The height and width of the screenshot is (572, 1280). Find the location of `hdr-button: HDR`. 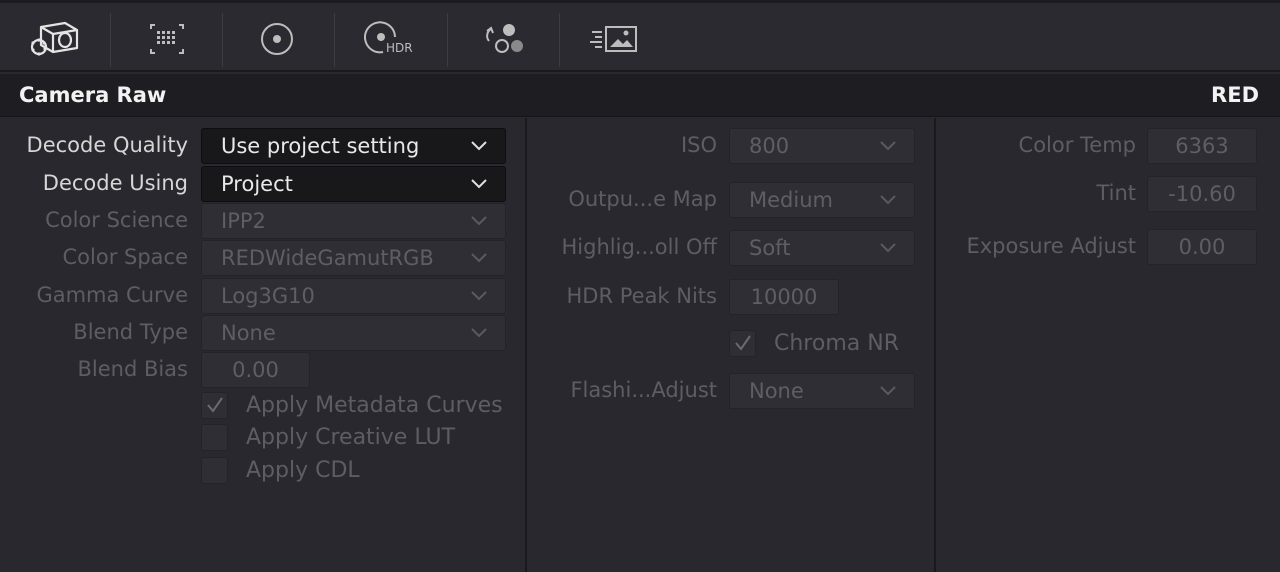

hdr-button: HDR is located at coordinates (391, 39).